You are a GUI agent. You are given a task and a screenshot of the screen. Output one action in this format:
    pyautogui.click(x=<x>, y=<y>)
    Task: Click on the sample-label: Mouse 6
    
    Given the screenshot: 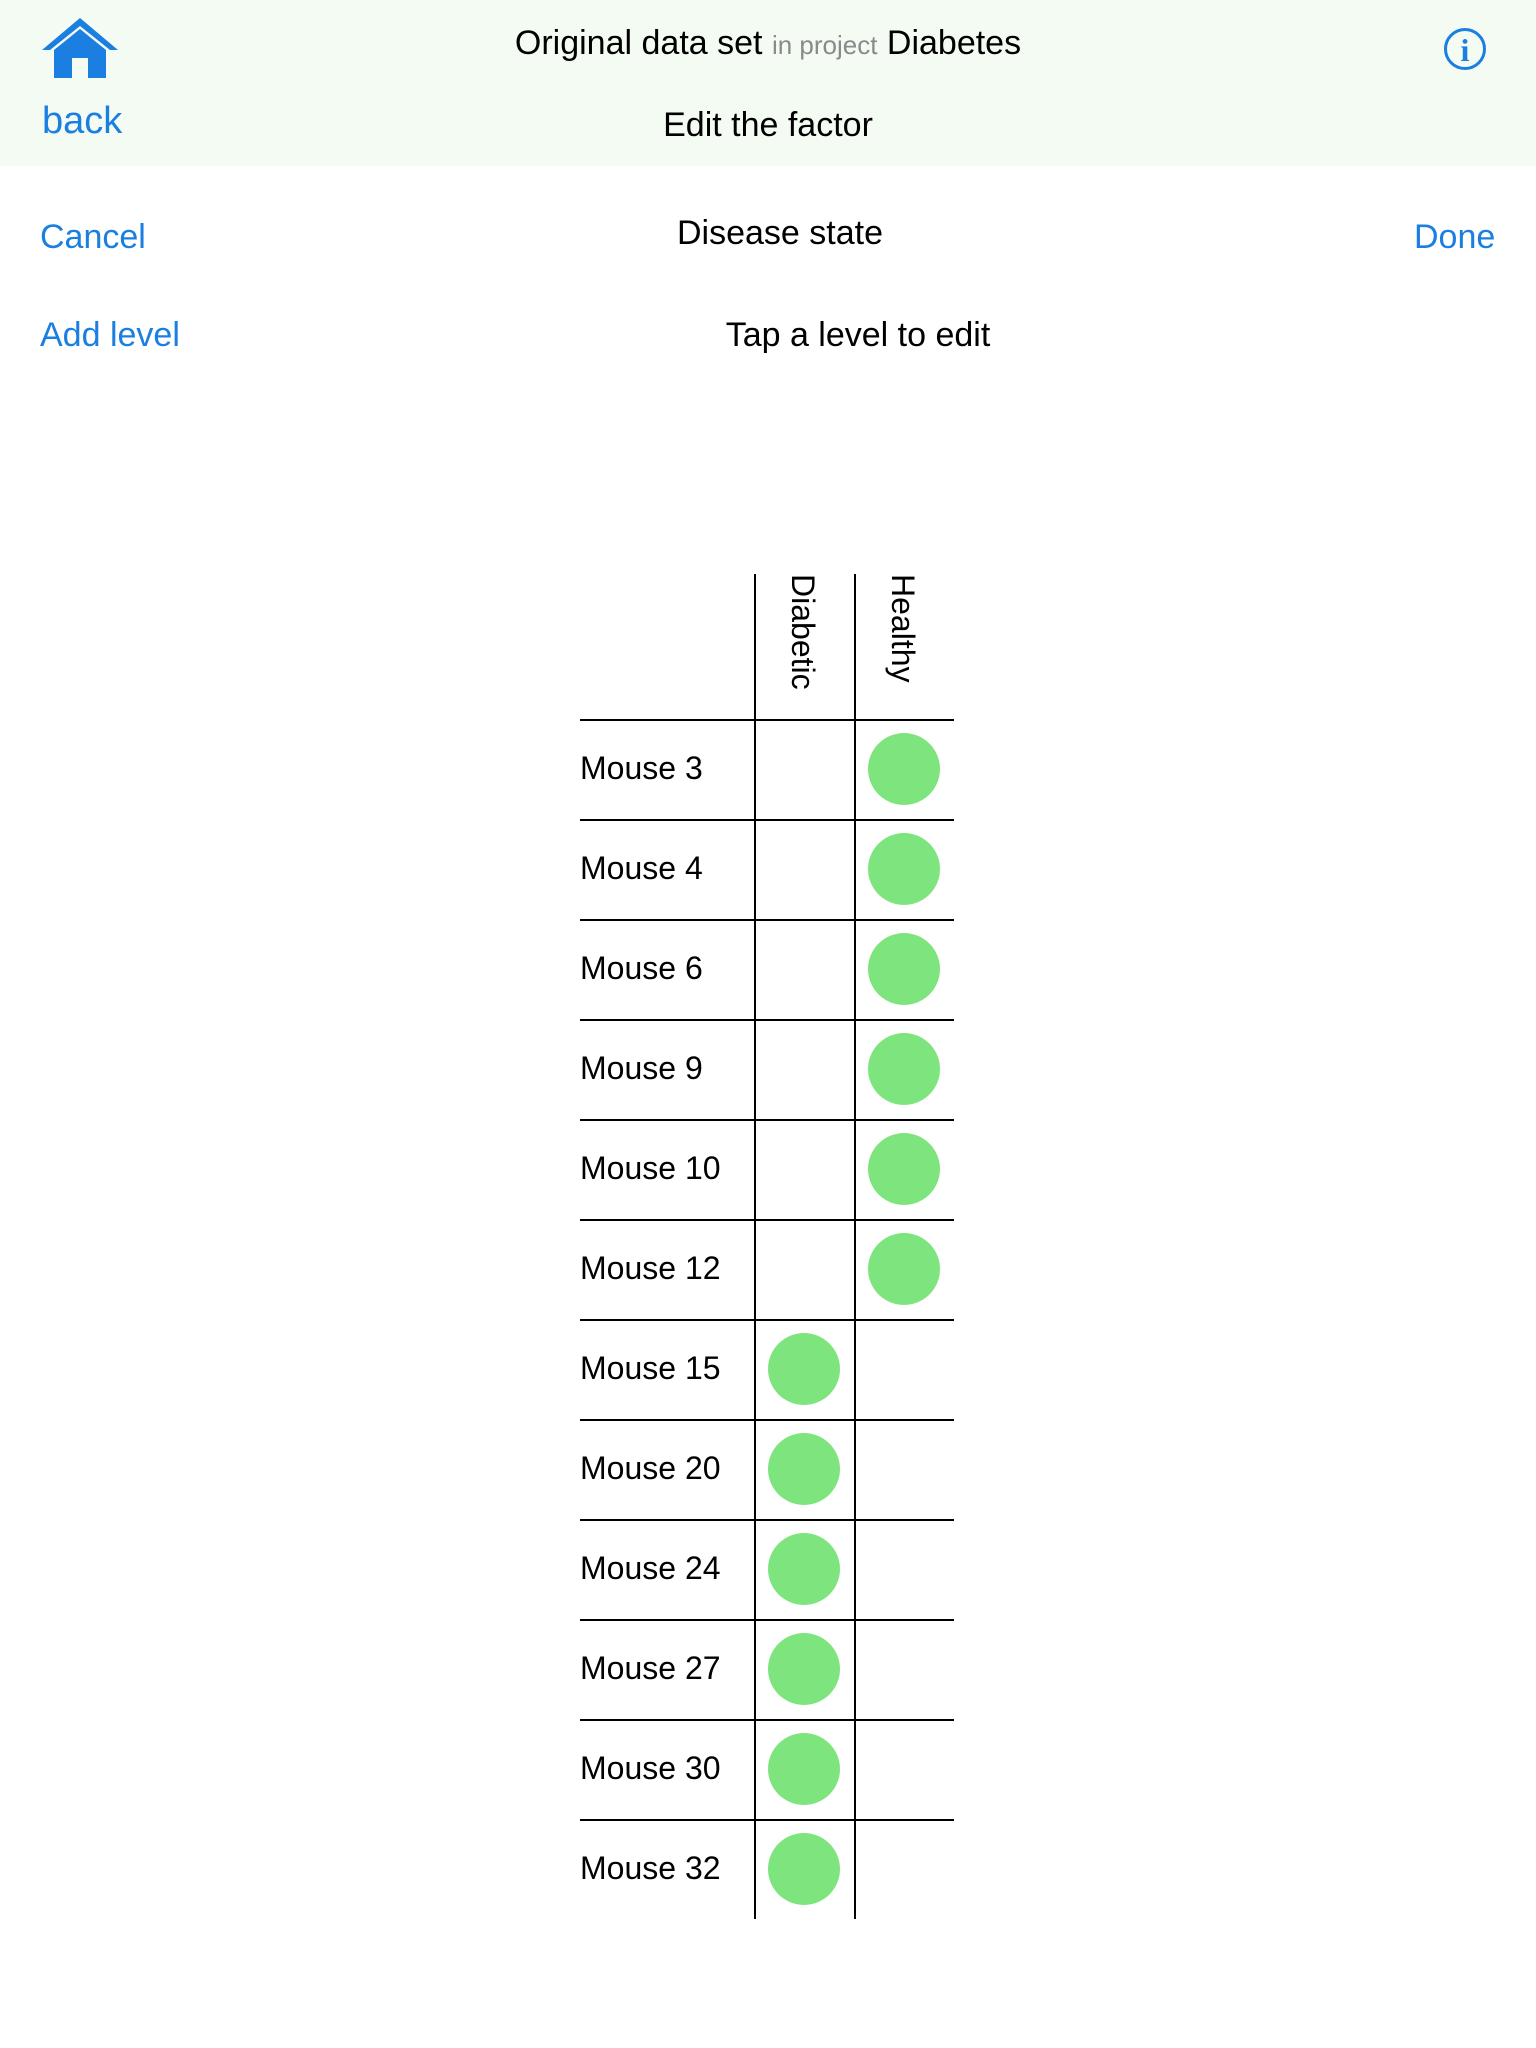 What is the action you would take?
    pyautogui.click(x=641, y=968)
    